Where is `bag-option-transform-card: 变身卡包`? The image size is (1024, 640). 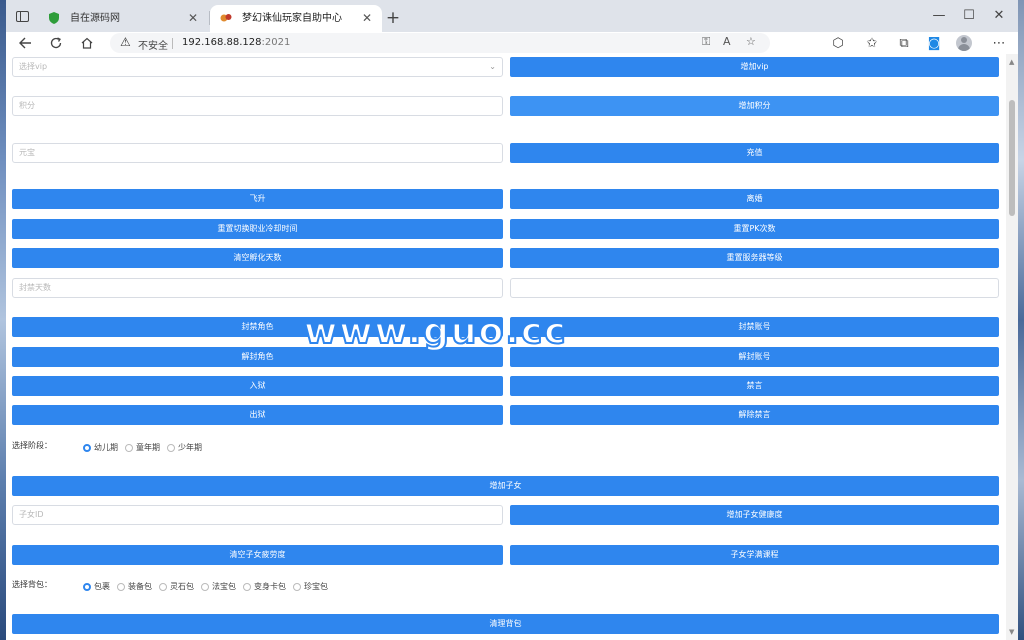 bag-option-transform-card: 变身卡包 is located at coordinates (264, 586).